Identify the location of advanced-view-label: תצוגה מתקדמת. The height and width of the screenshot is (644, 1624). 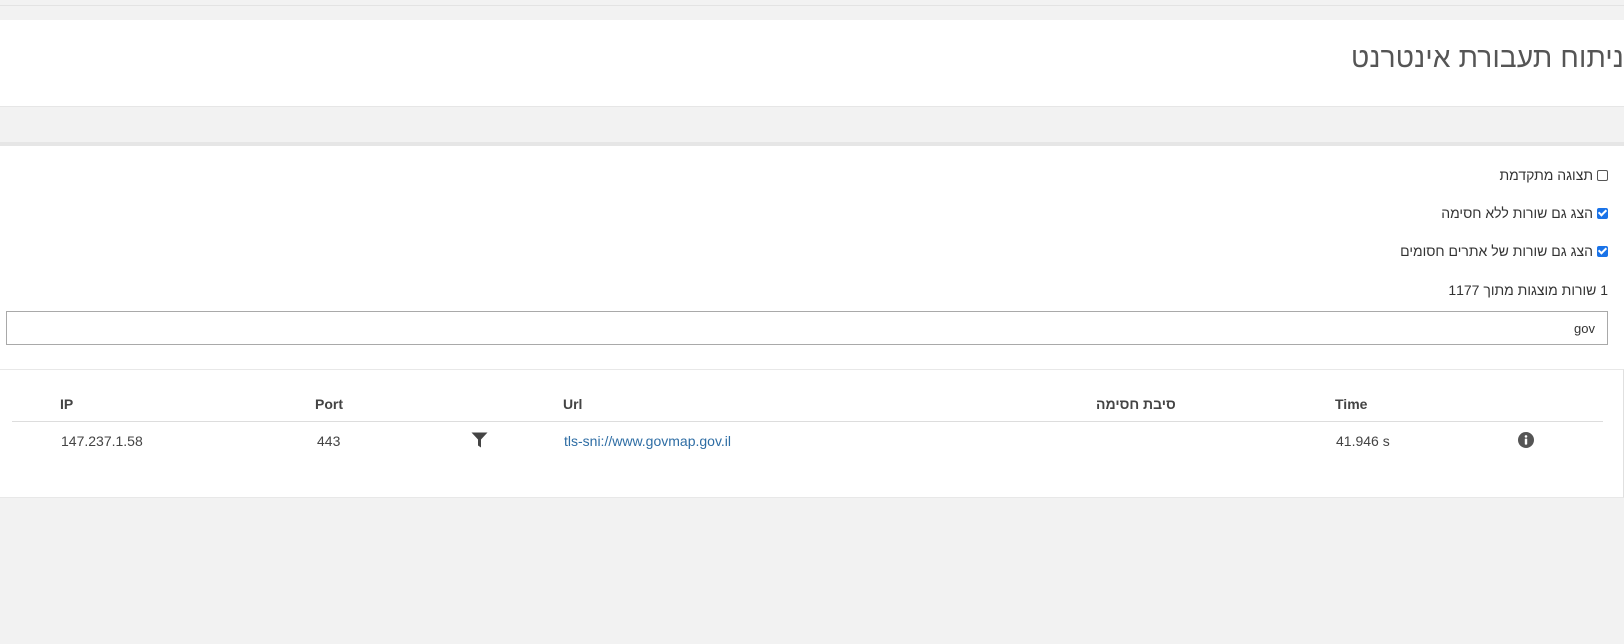
(1546, 175).